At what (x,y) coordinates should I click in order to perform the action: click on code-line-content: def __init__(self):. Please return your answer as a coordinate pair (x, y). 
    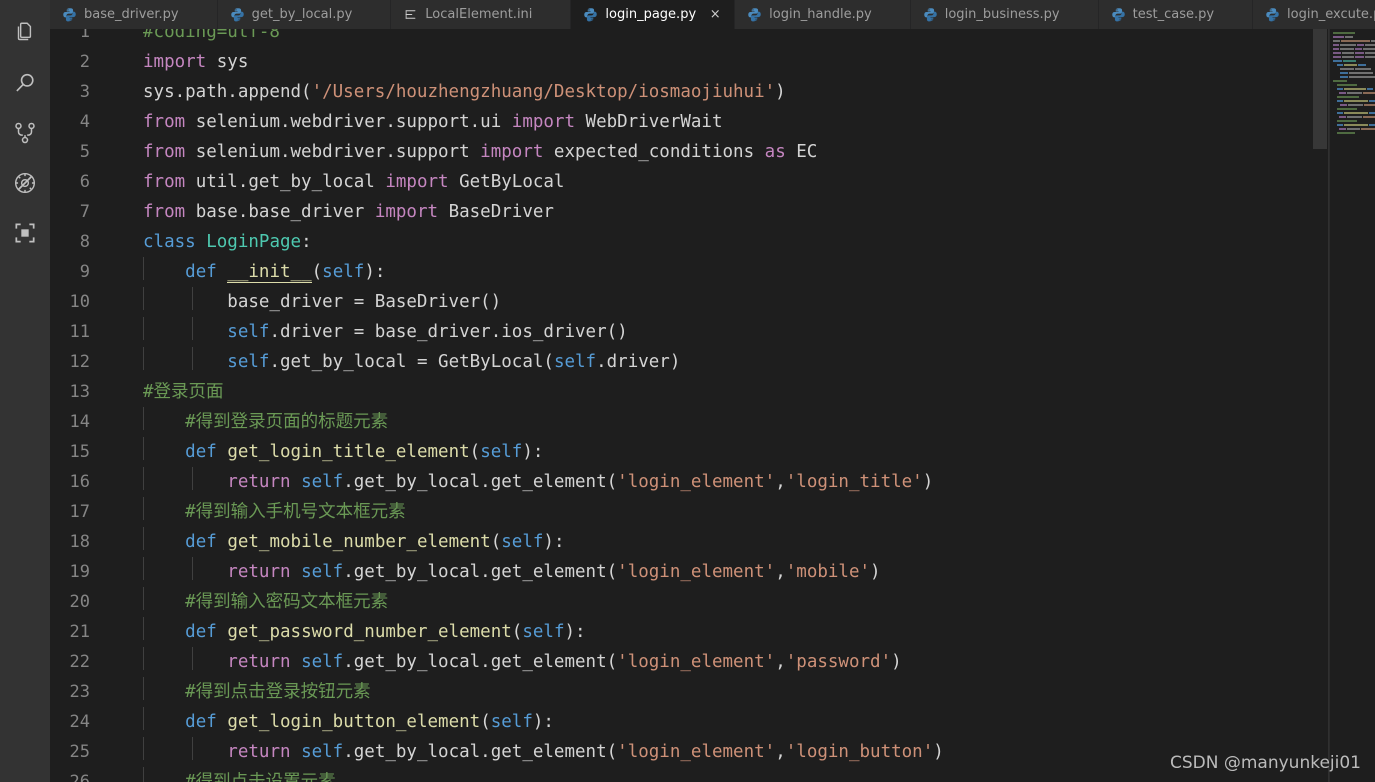
    Looking at the image, I should click on (738, 272).